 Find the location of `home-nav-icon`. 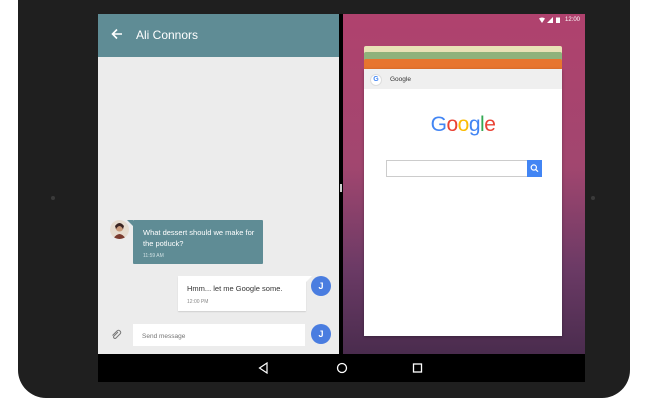

home-nav-icon is located at coordinates (342, 368).